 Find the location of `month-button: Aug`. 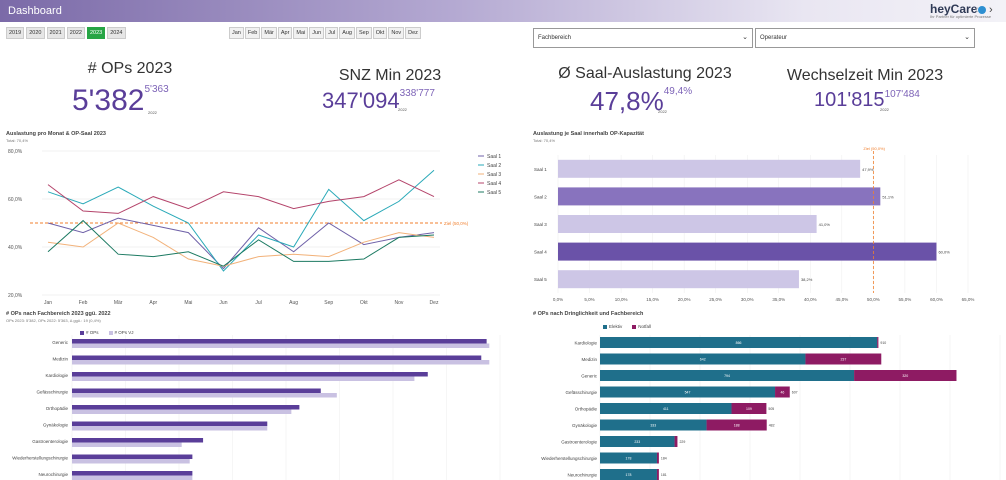

month-button: Aug is located at coordinates (347, 33).